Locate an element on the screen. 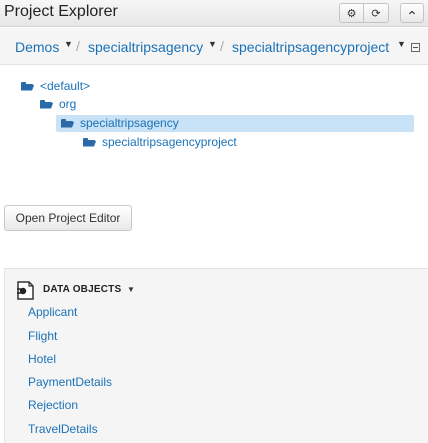 The width and height of the screenshot is (428, 443). panel-header: Project Explorer ⚙ ⟳ ⌃ is located at coordinates (214, 13).